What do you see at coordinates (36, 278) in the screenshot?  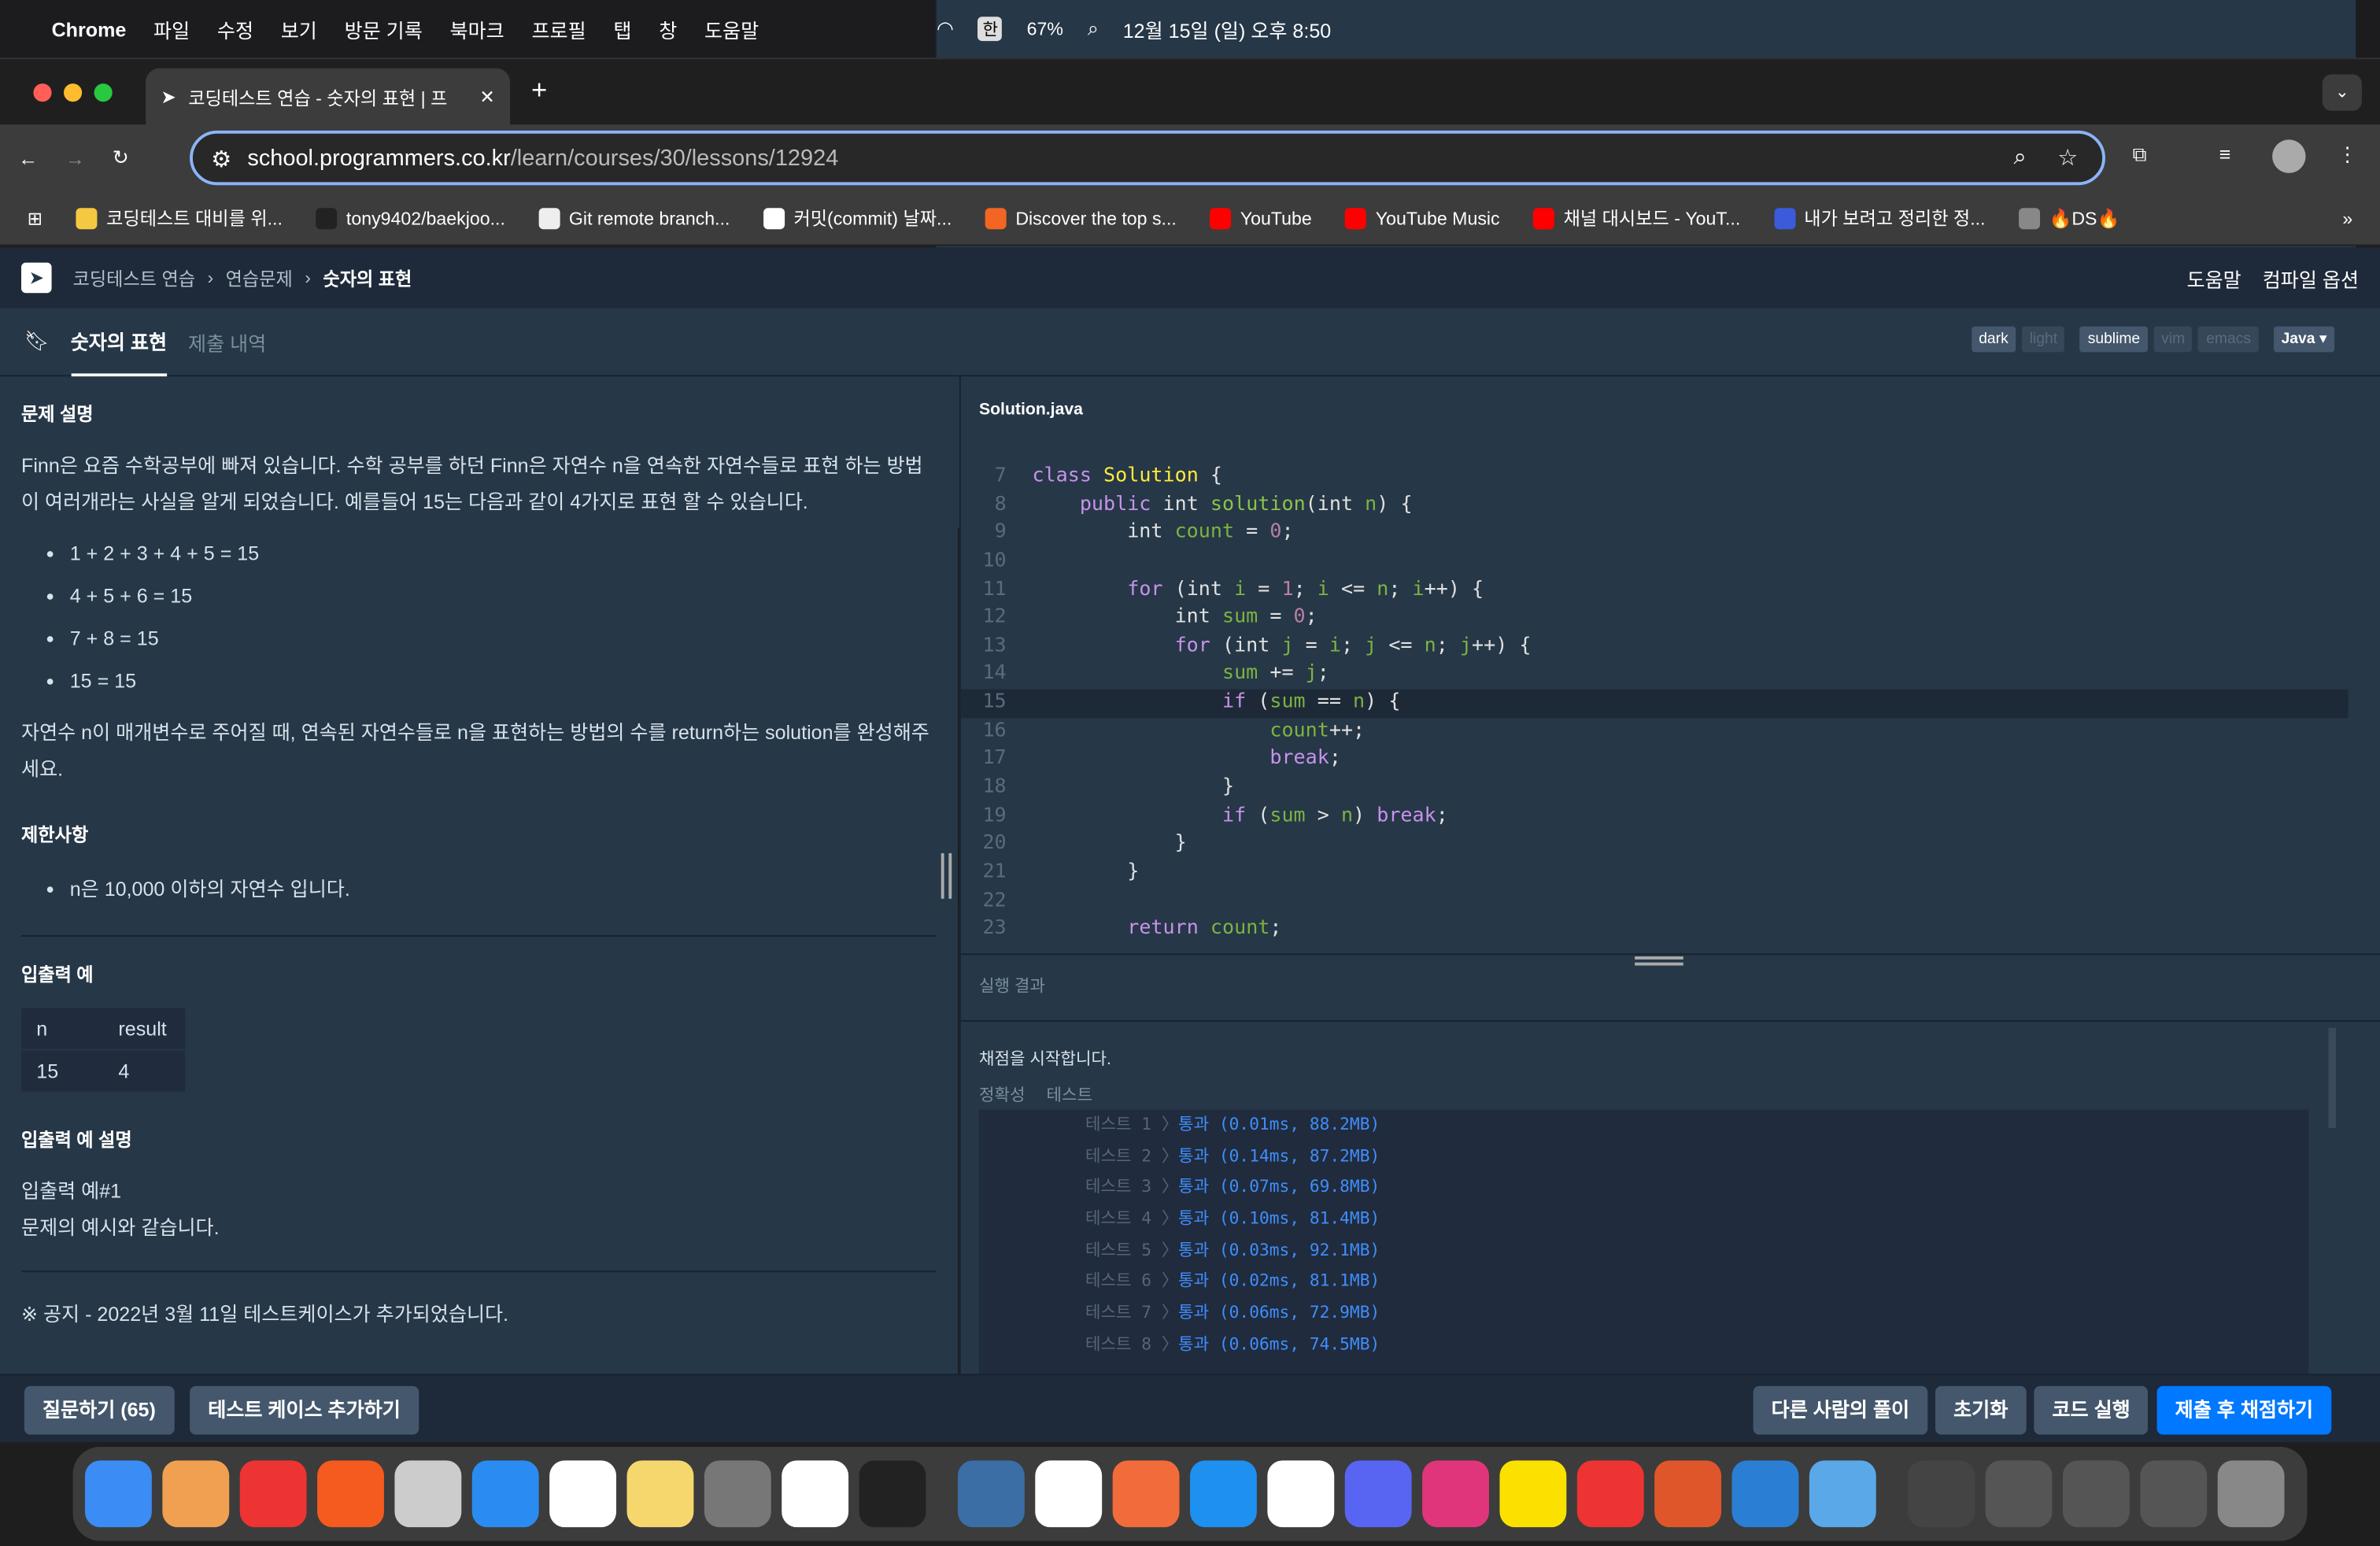 I see `programmers-logo: ➤` at bounding box center [36, 278].